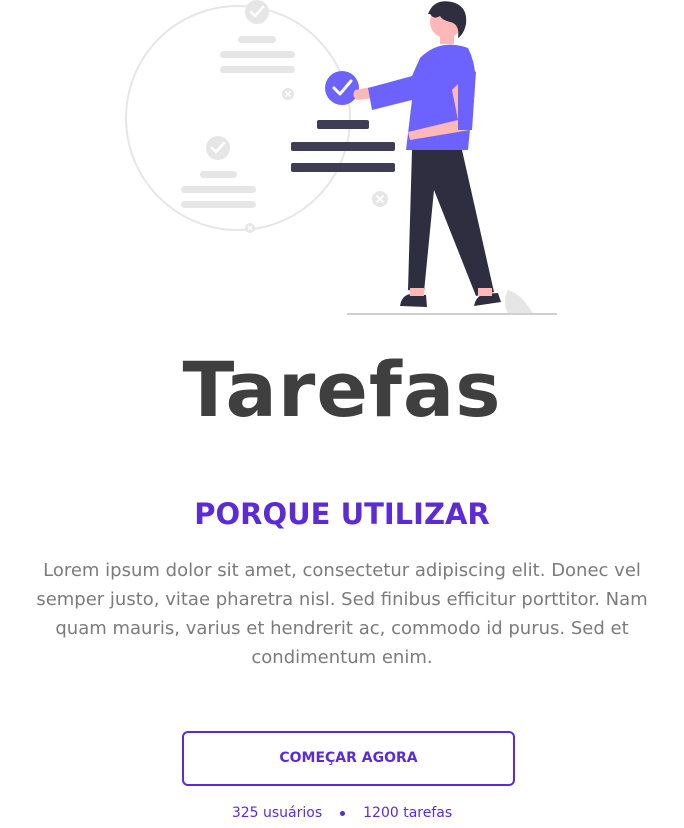  I want to click on tasks-count: 1200 tarefas, so click(408, 813).